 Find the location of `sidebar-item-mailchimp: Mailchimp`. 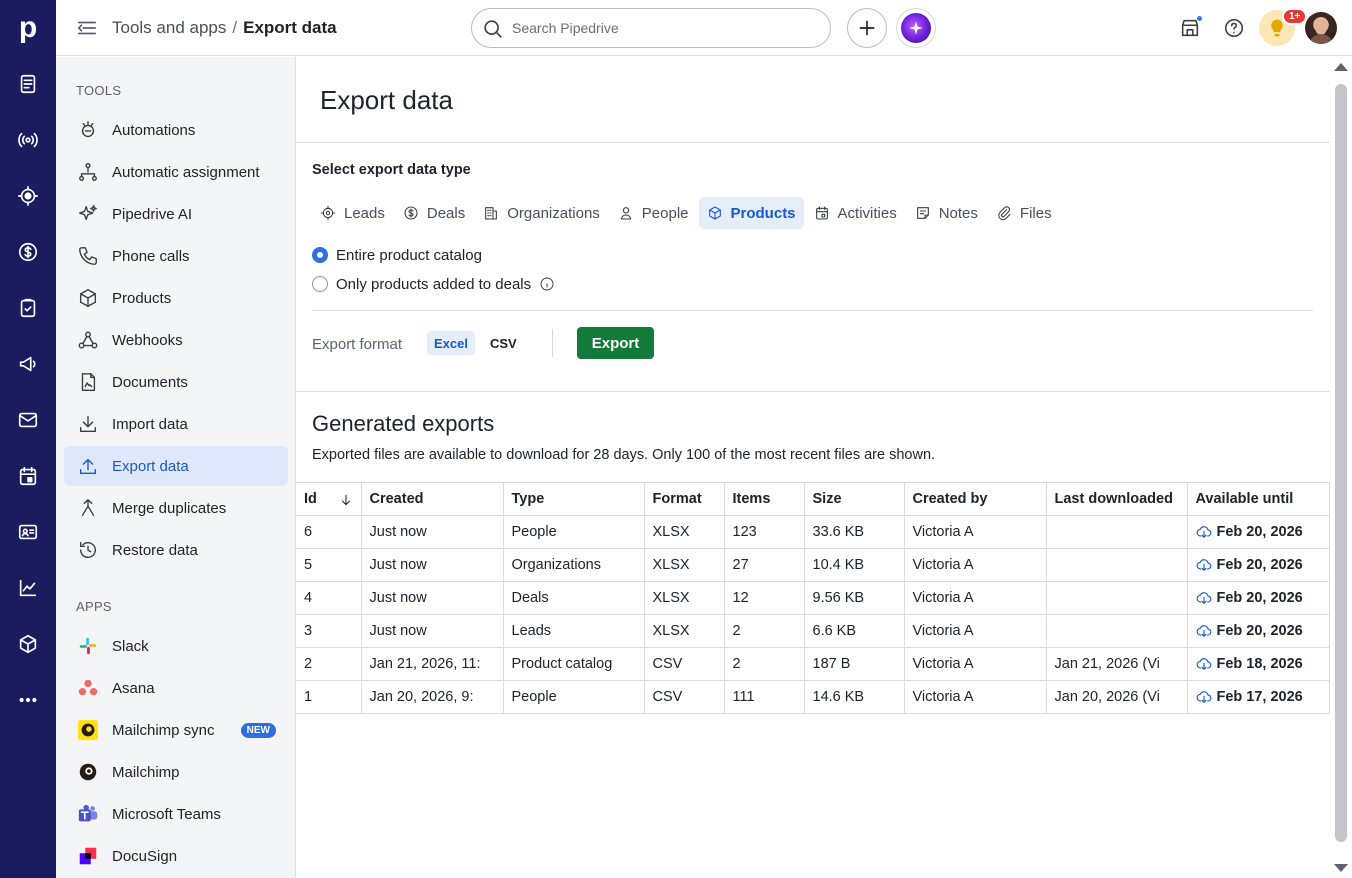

sidebar-item-mailchimp: Mailchimp is located at coordinates (176, 772).